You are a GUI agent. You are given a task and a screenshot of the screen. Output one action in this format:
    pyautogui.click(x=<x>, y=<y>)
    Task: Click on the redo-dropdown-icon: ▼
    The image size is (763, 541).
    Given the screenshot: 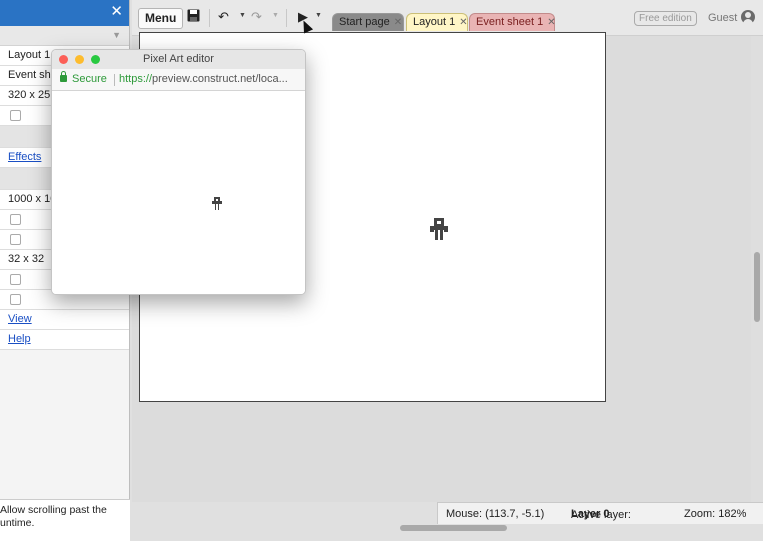 What is the action you would take?
    pyautogui.click(x=275, y=15)
    